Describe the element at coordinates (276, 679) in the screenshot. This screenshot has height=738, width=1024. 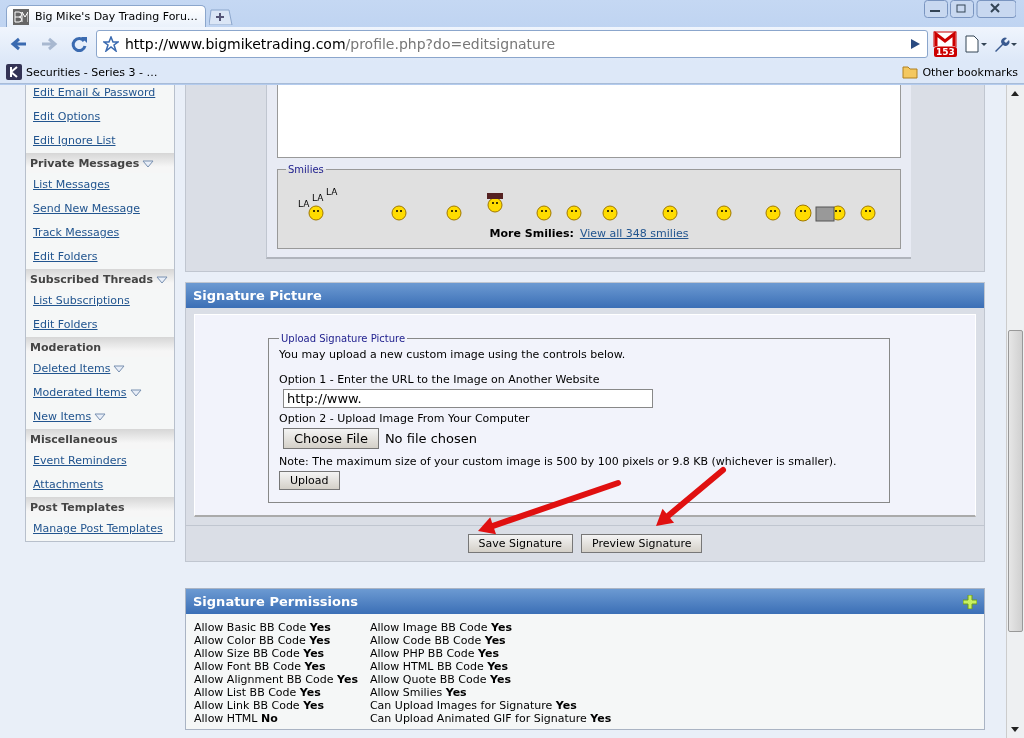
I see `permission-item: Allow Alignment BB Code Yes` at that location.